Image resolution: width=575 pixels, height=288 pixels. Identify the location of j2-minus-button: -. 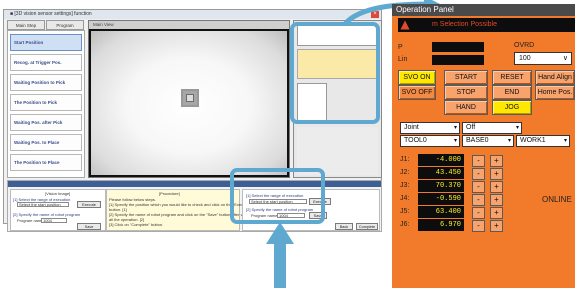
(478, 174).